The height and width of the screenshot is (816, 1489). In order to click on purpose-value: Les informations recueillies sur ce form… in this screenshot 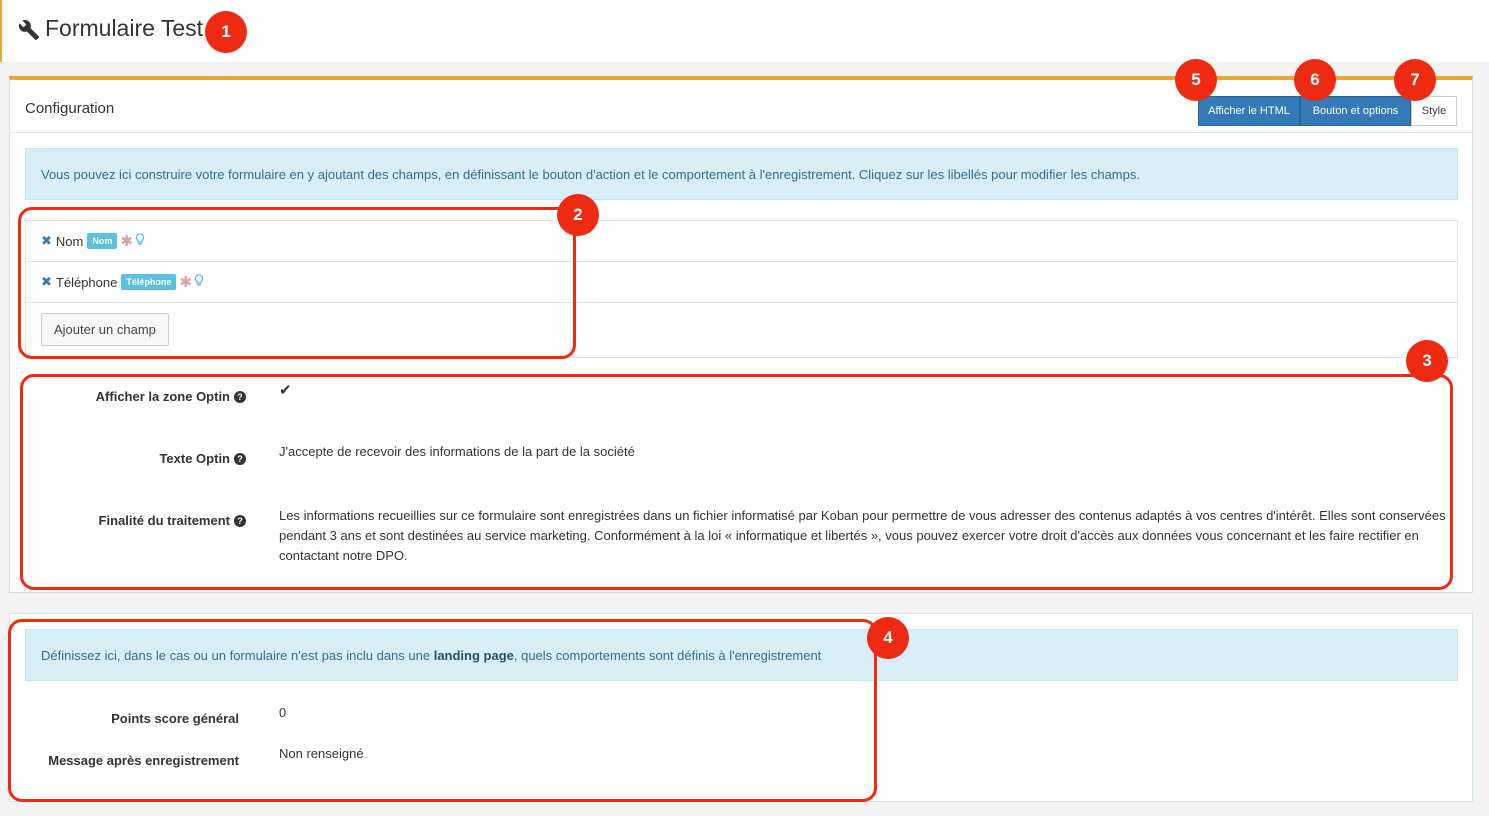, I will do `click(862, 535)`.